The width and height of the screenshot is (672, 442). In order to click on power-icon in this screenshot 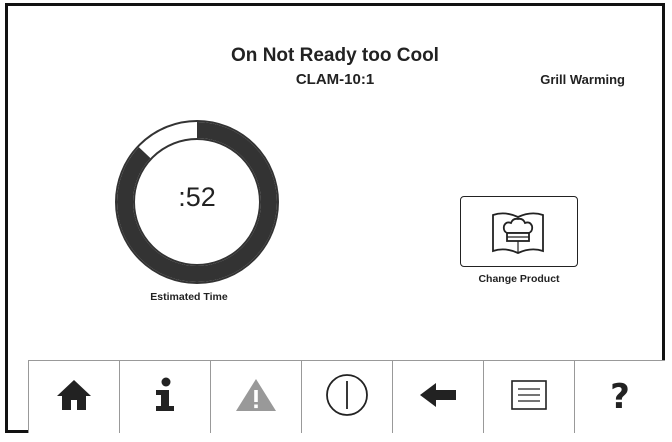, I will do `click(347, 397)`.